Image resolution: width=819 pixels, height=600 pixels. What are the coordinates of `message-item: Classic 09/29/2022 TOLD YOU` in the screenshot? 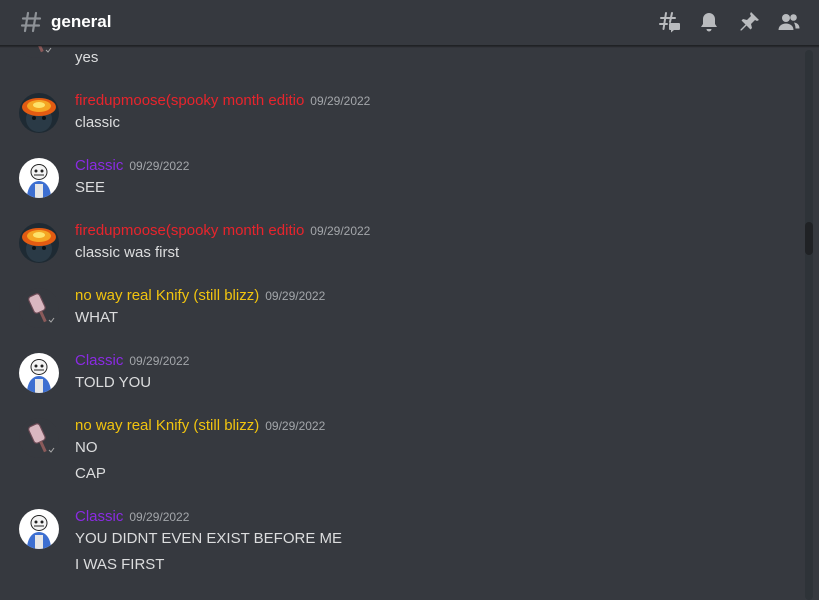 It's located at (401, 381).